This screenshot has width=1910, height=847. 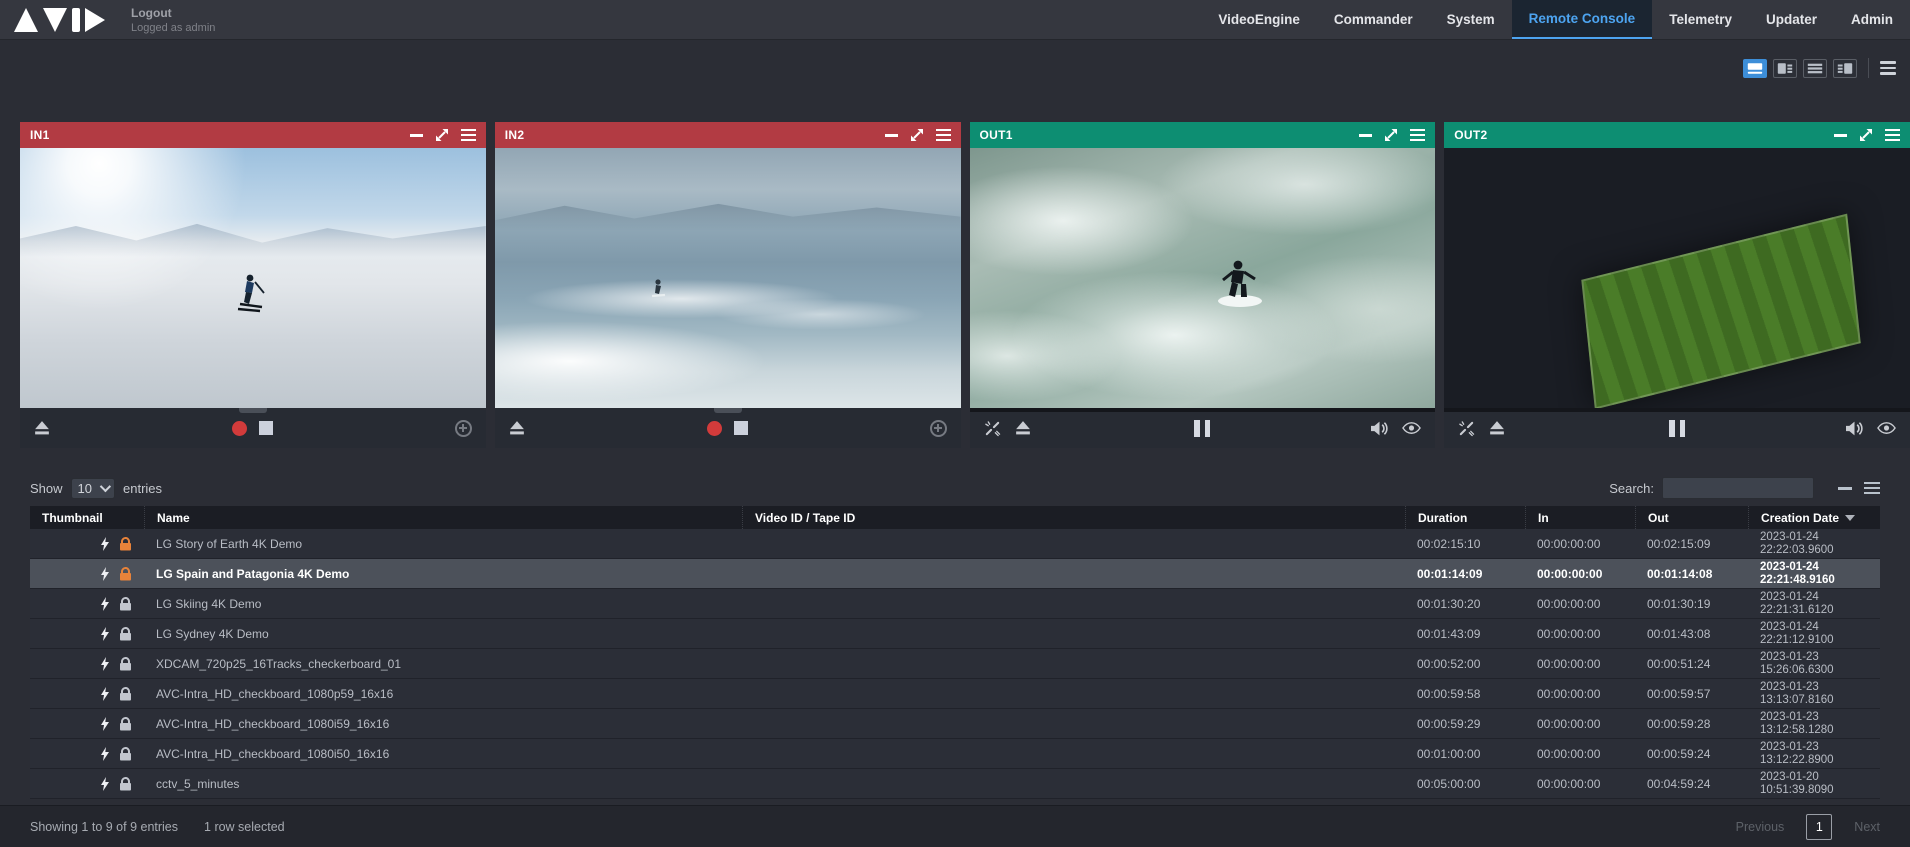 I want to click on row-duration: 00:05:00:00, so click(x=1449, y=783).